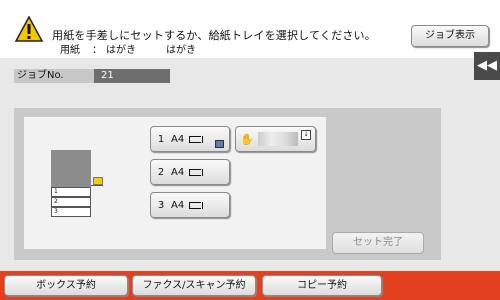 The width and height of the screenshot is (500, 300). I want to click on bypass-tray-indicator, so click(98, 181).